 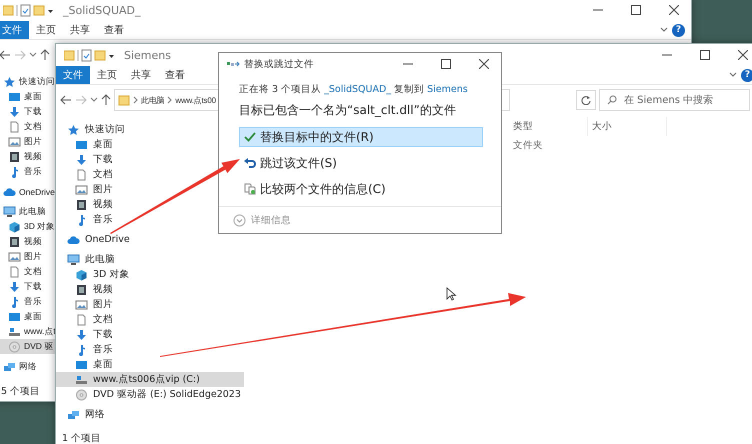 I want to click on drive-icon, so click(x=81, y=380).